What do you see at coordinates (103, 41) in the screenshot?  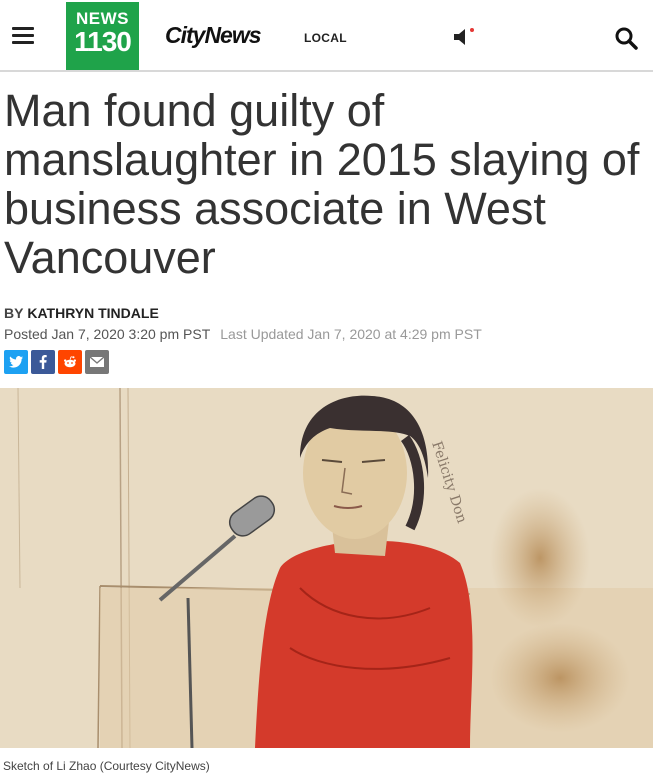 I see `logo-bottom-text: 1130` at bounding box center [103, 41].